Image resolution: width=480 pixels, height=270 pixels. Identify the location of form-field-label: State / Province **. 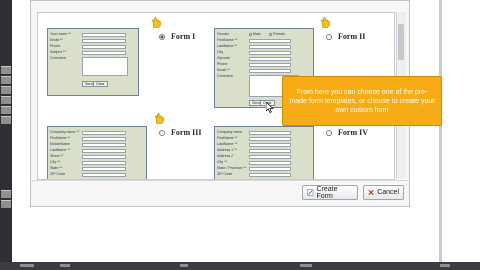
(232, 168).